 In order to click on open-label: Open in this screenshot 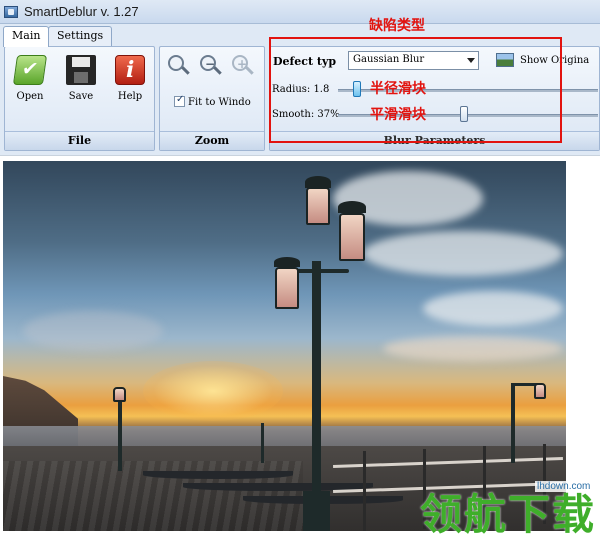, I will do `click(30, 96)`.